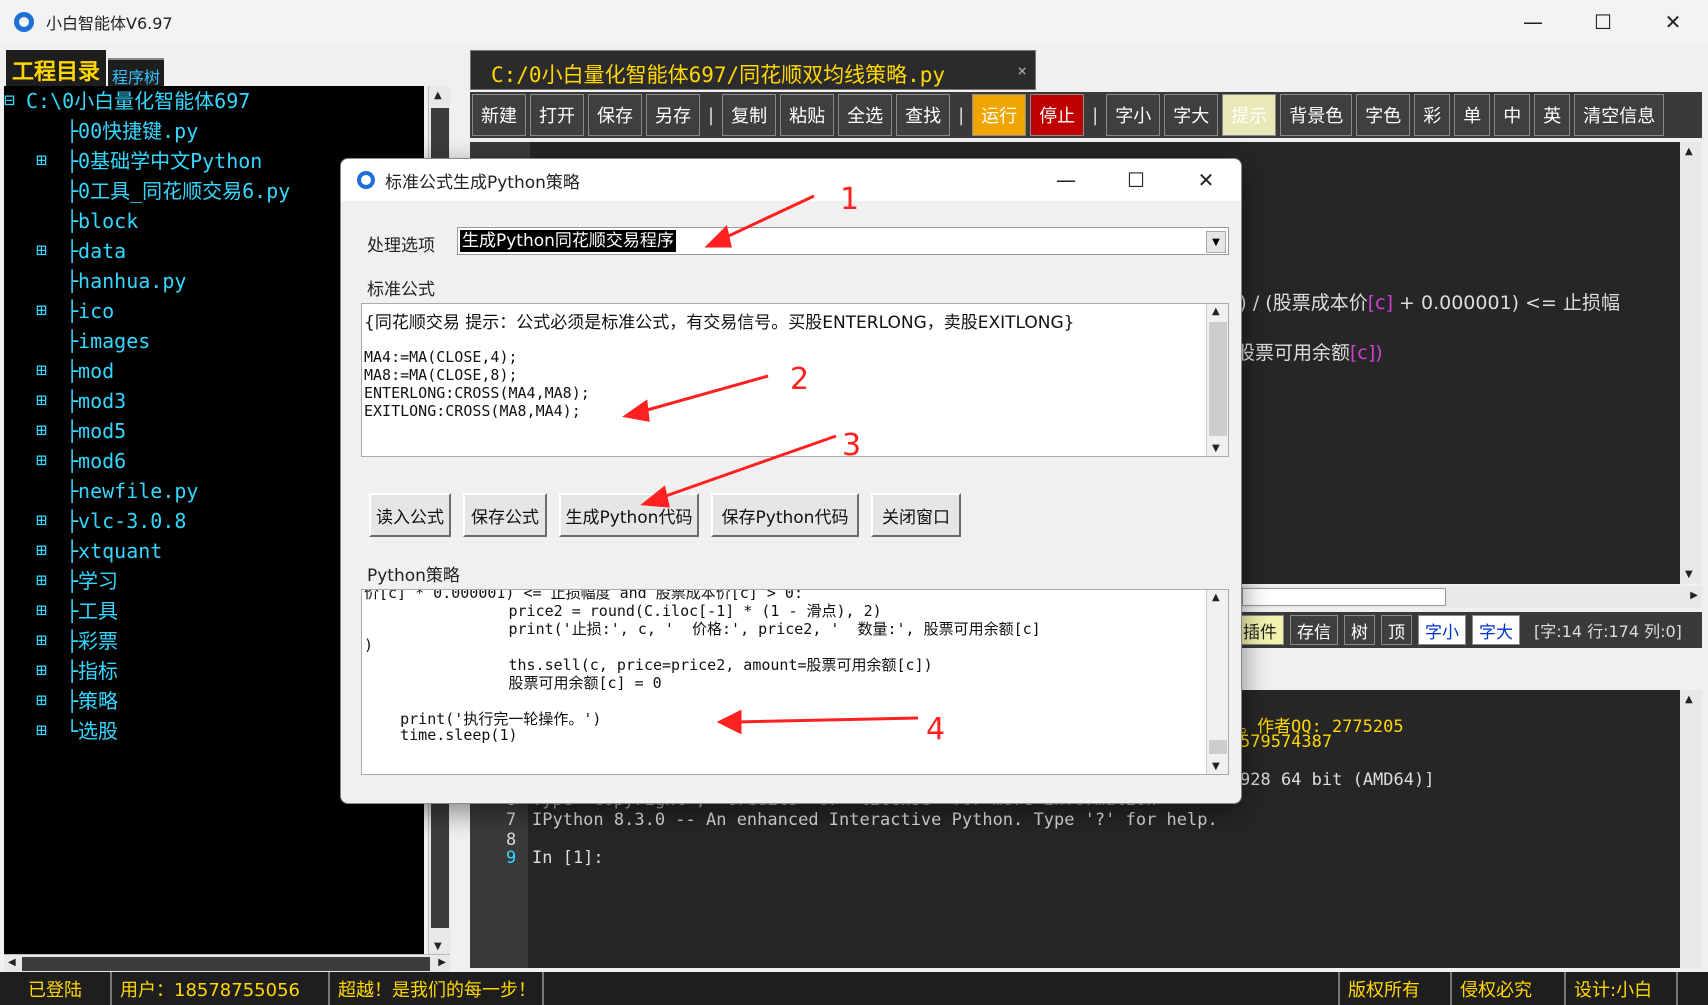  I want to click on app-logo-icon, so click(366, 180).